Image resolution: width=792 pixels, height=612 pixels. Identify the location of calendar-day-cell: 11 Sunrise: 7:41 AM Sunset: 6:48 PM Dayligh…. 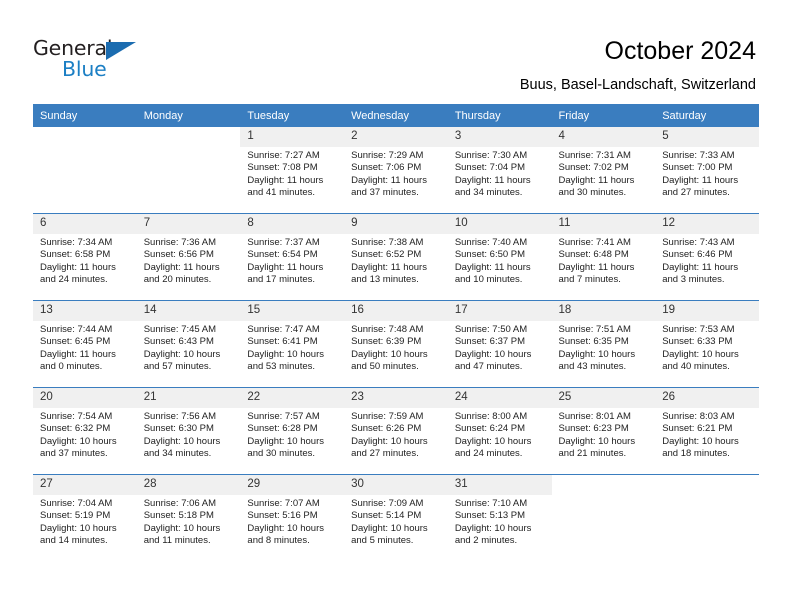
(603, 257).